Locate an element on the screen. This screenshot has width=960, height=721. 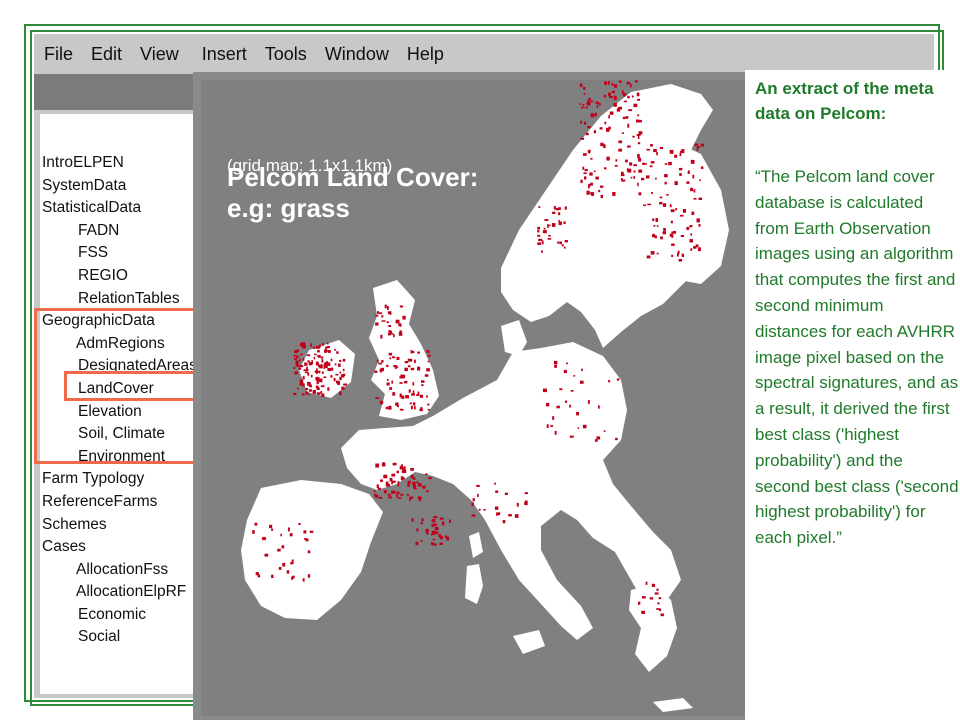
tree-item-environment: Environment is located at coordinates (119, 457).